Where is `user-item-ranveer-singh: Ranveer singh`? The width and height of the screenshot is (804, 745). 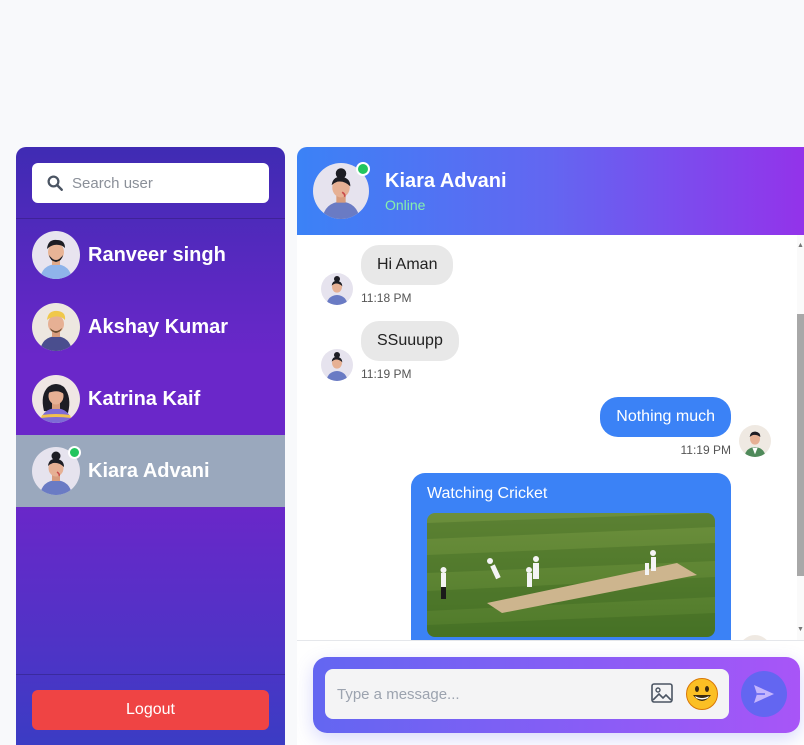 user-item-ranveer-singh: Ranveer singh is located at coordinates (150, 255).